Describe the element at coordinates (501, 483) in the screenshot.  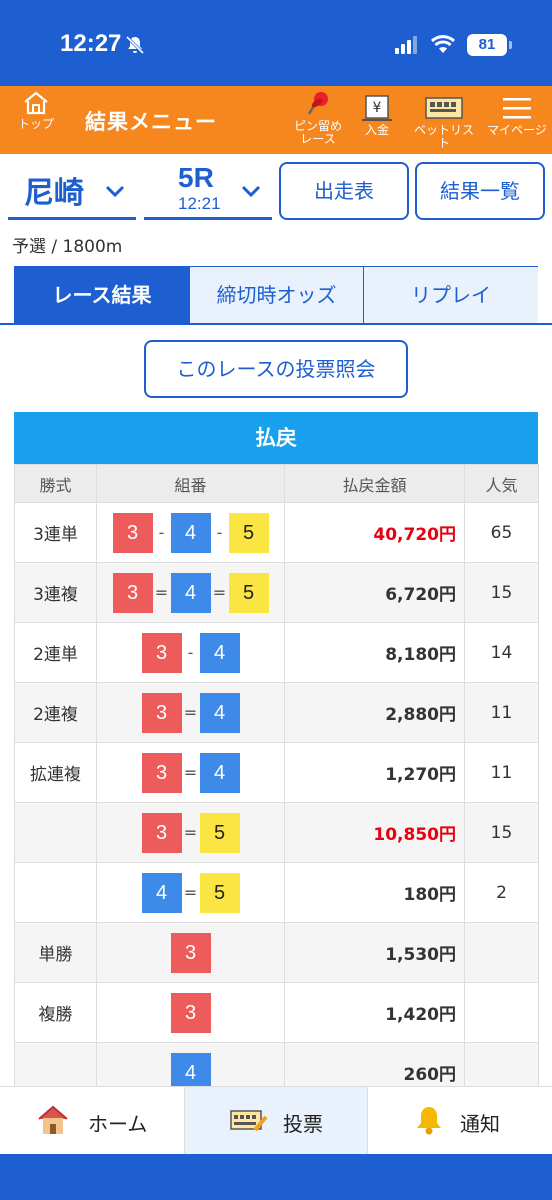
I see `column-header: 人気` at that location.